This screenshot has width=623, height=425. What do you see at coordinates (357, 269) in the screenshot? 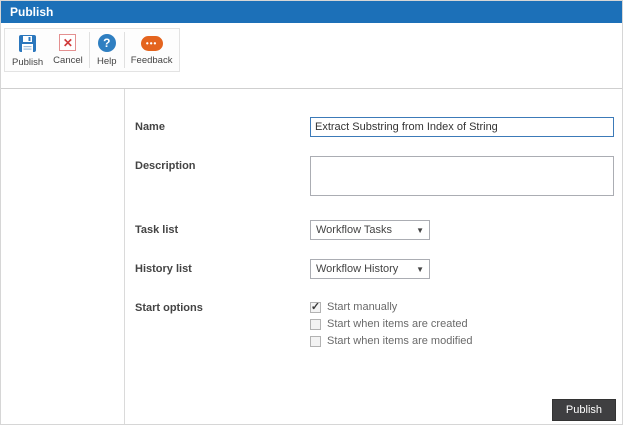
I see `history-list-selected-value: Workflow History` at bounding box center [357, 269].